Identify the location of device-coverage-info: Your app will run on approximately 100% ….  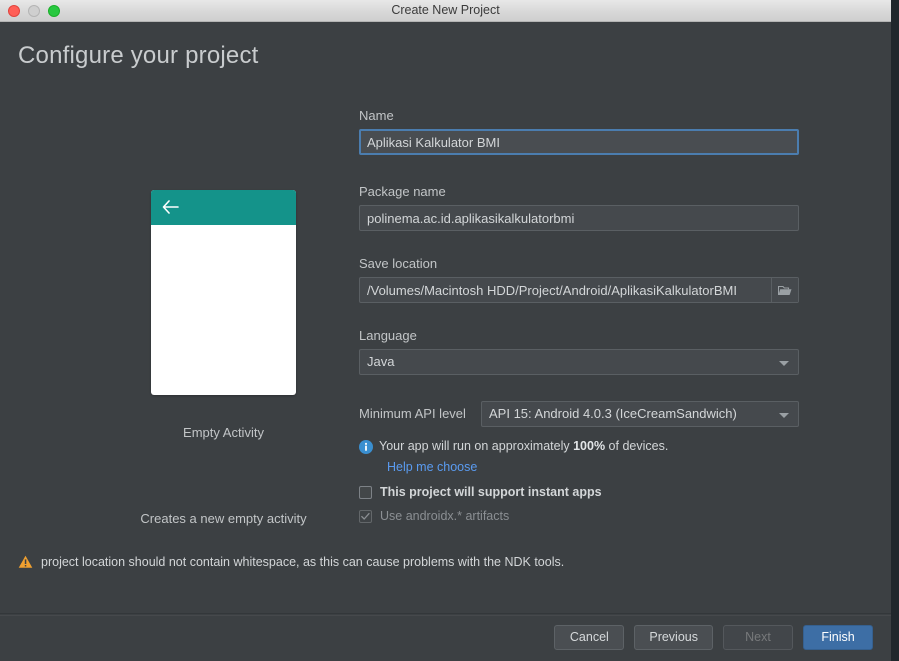
(579, 446).